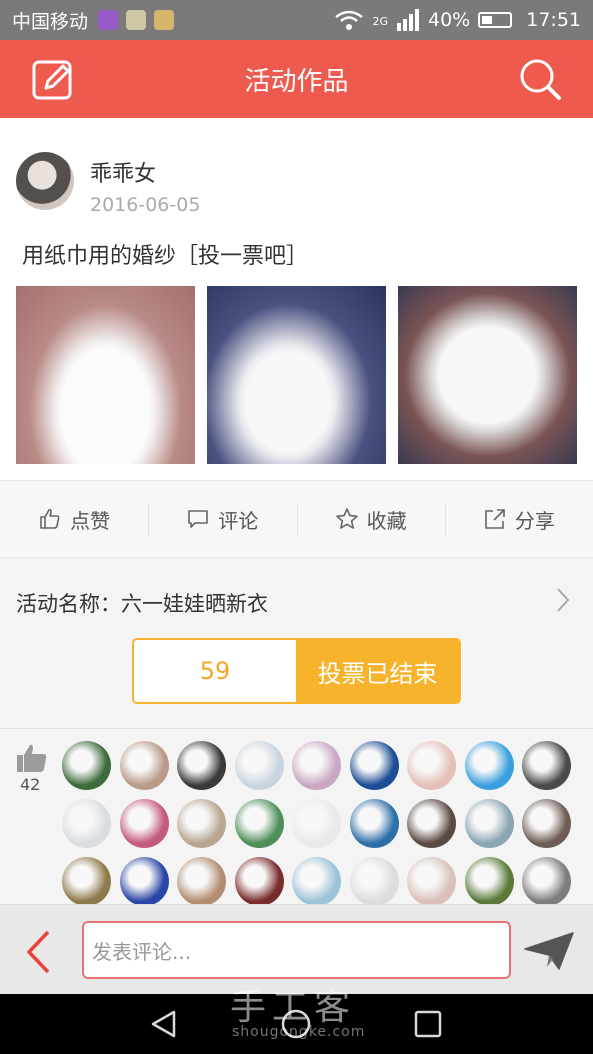 This screenshot has height=1054, width=593. What do you see at coordinates (386, 520) in the screenshot?
I see `favorite-label: 收藏` at bounding box center [386, 520].